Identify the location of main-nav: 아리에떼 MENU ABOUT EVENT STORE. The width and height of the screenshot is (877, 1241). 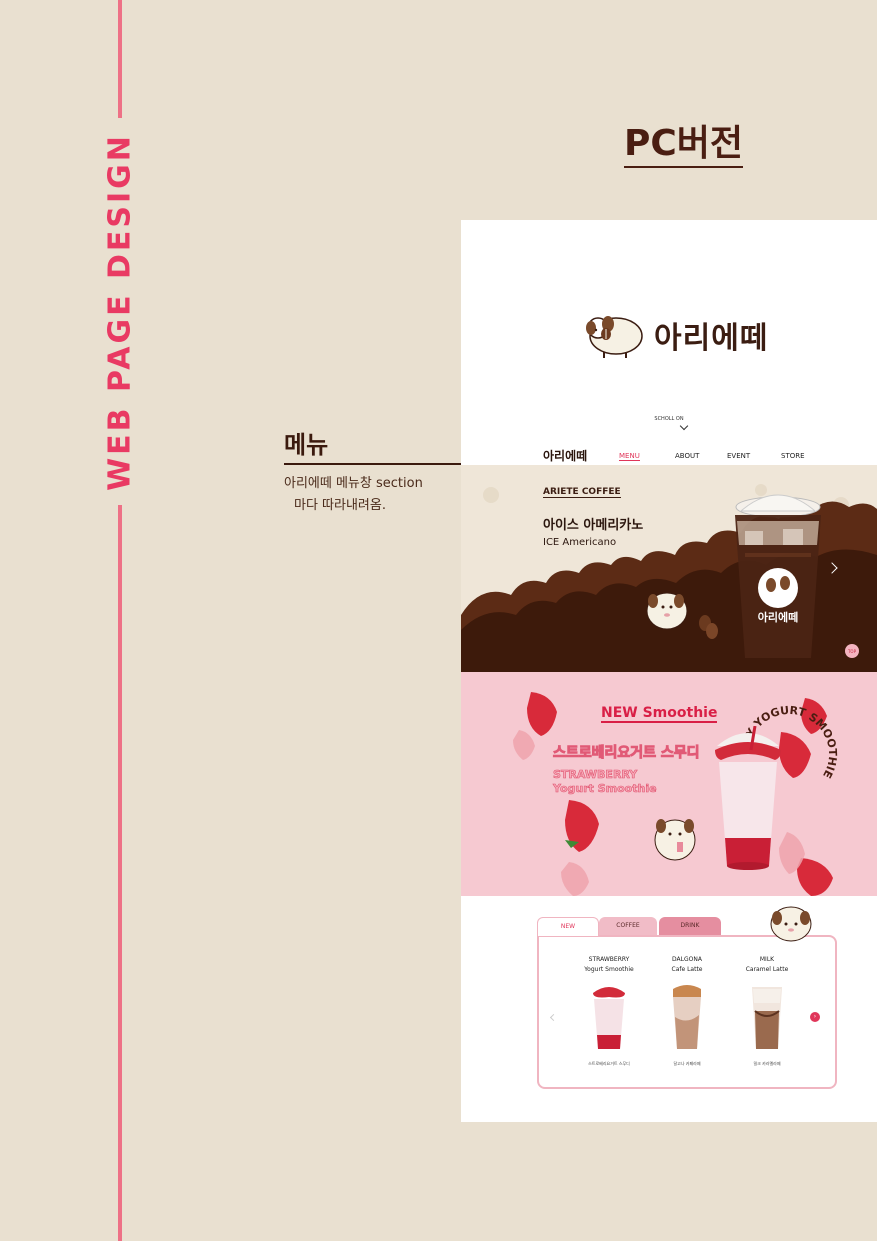
(669, 456).